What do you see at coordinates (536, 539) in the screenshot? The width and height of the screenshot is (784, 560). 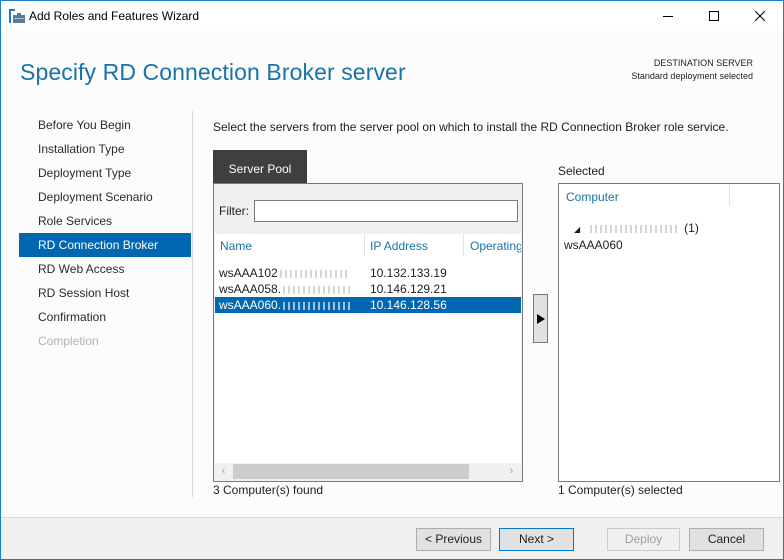 I see `next-button: Next >` at bounding box center [536, 539].